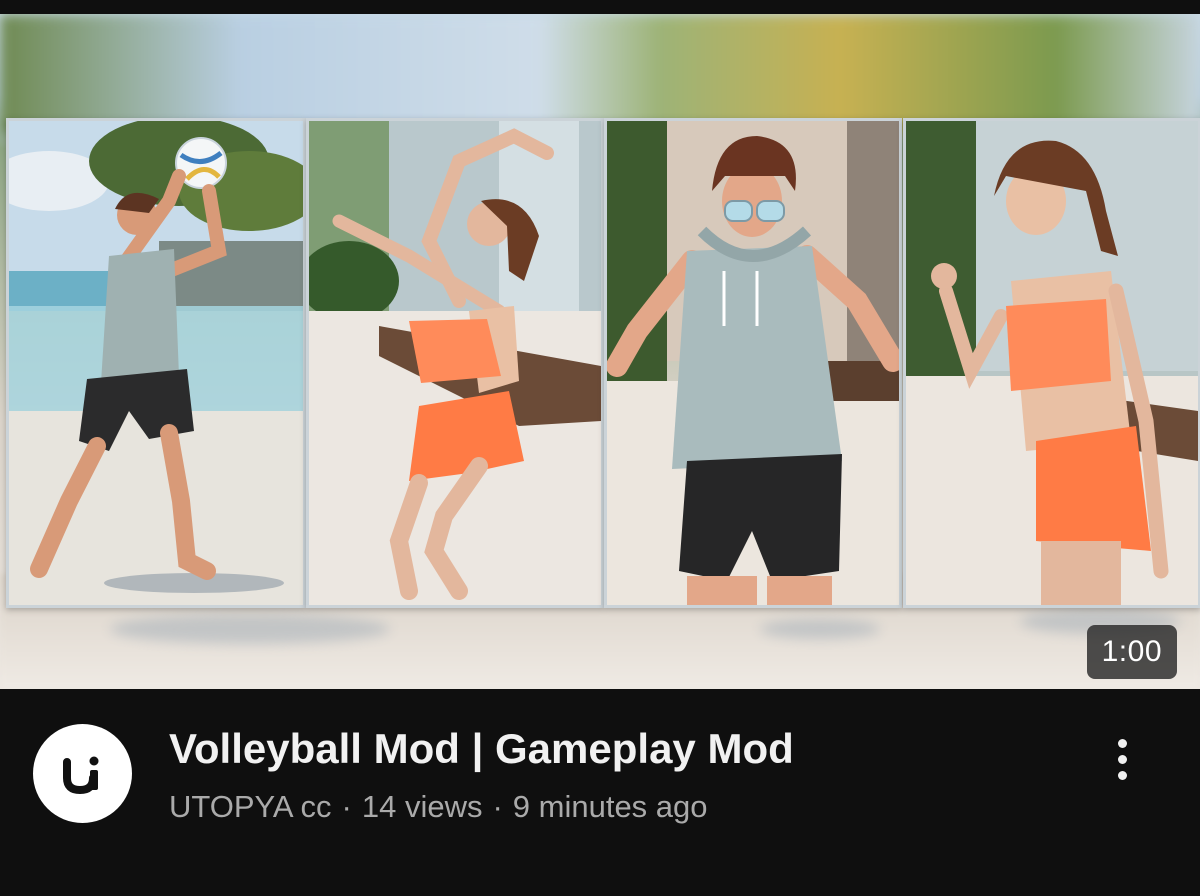 This screenshot has height=896, width=1200. Describe the element at coordinates (609, 749) in the screenshot. I see `video-title: Volleyball Mod | Gameplay Mod` at that location.